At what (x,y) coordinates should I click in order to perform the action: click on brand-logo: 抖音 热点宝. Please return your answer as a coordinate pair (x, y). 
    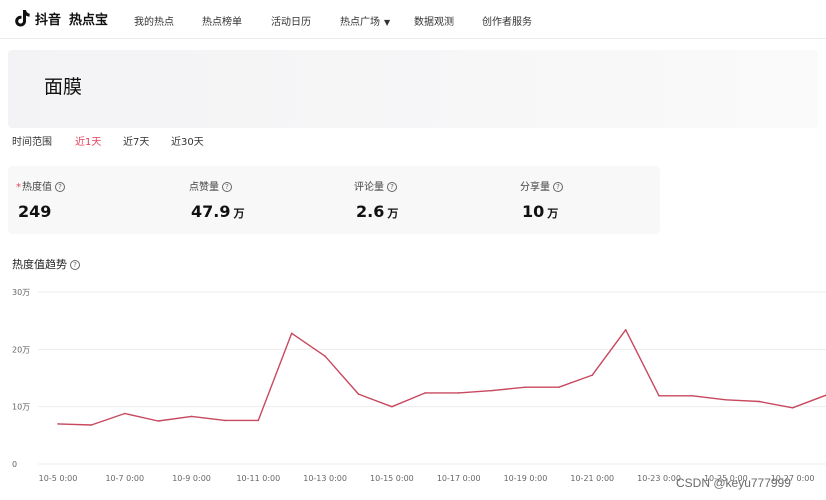
    Looking at the image, I should click on (60, 18).